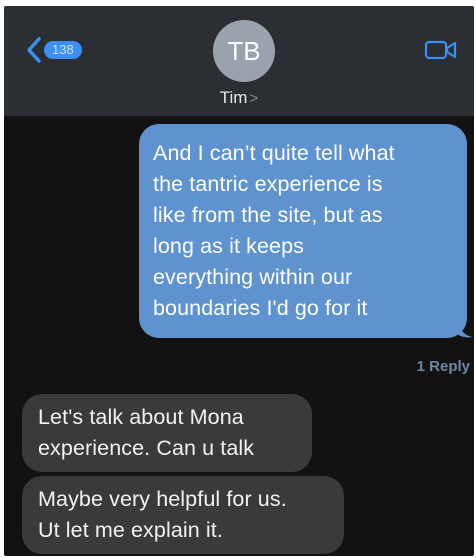  I want to click on contact-avatar: TB, so click(244, 51).